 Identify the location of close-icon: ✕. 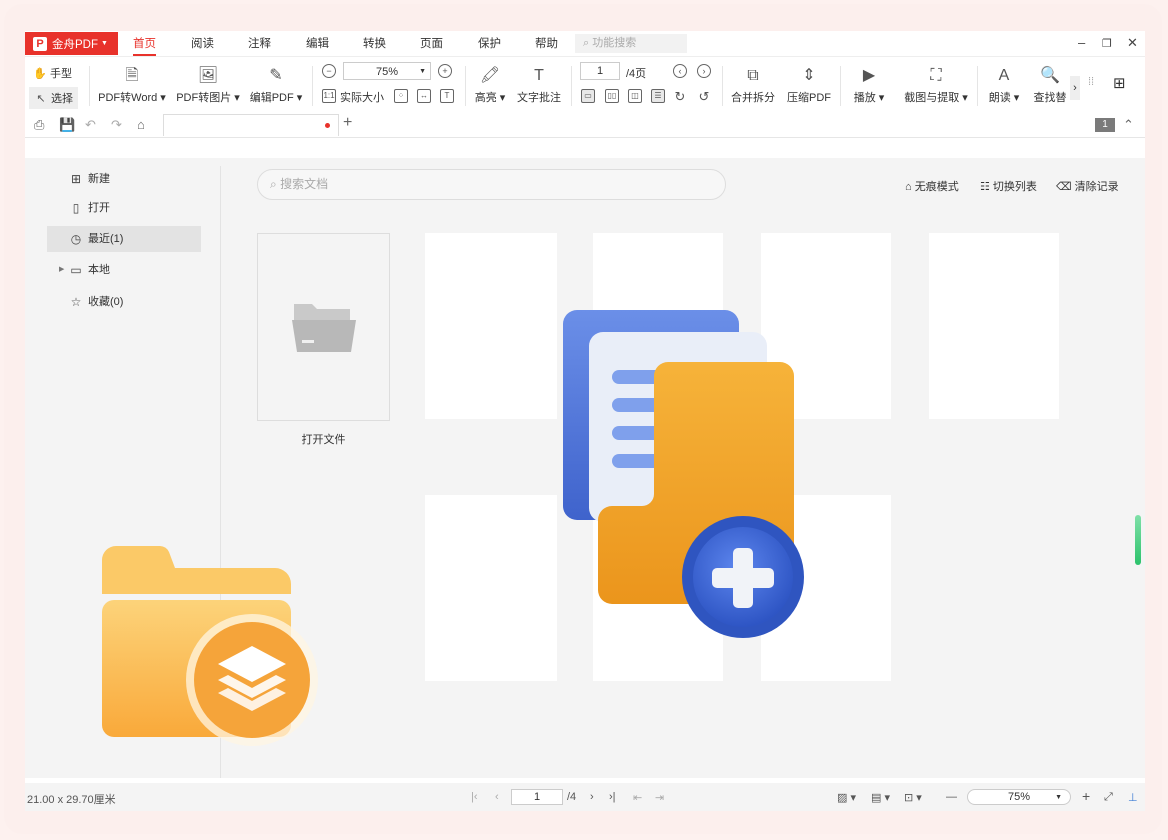
(1132, 43).